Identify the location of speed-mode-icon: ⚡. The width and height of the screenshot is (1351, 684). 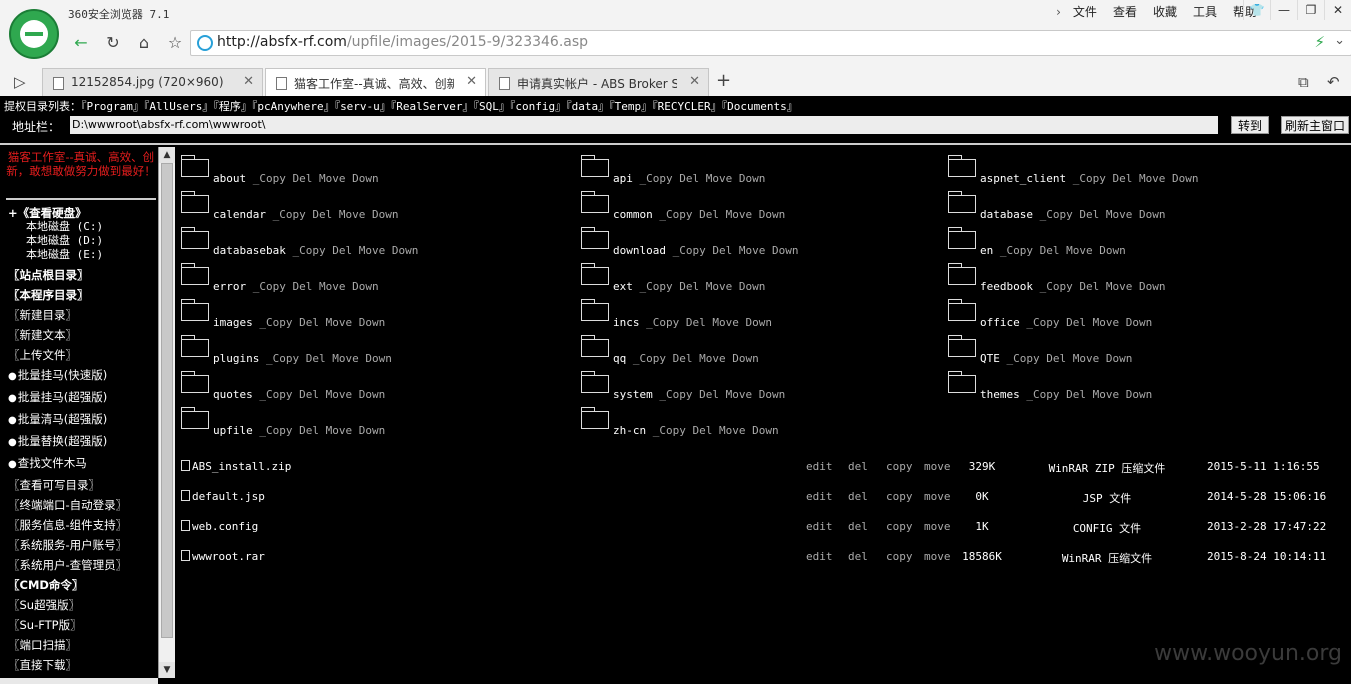
(1319, 42).